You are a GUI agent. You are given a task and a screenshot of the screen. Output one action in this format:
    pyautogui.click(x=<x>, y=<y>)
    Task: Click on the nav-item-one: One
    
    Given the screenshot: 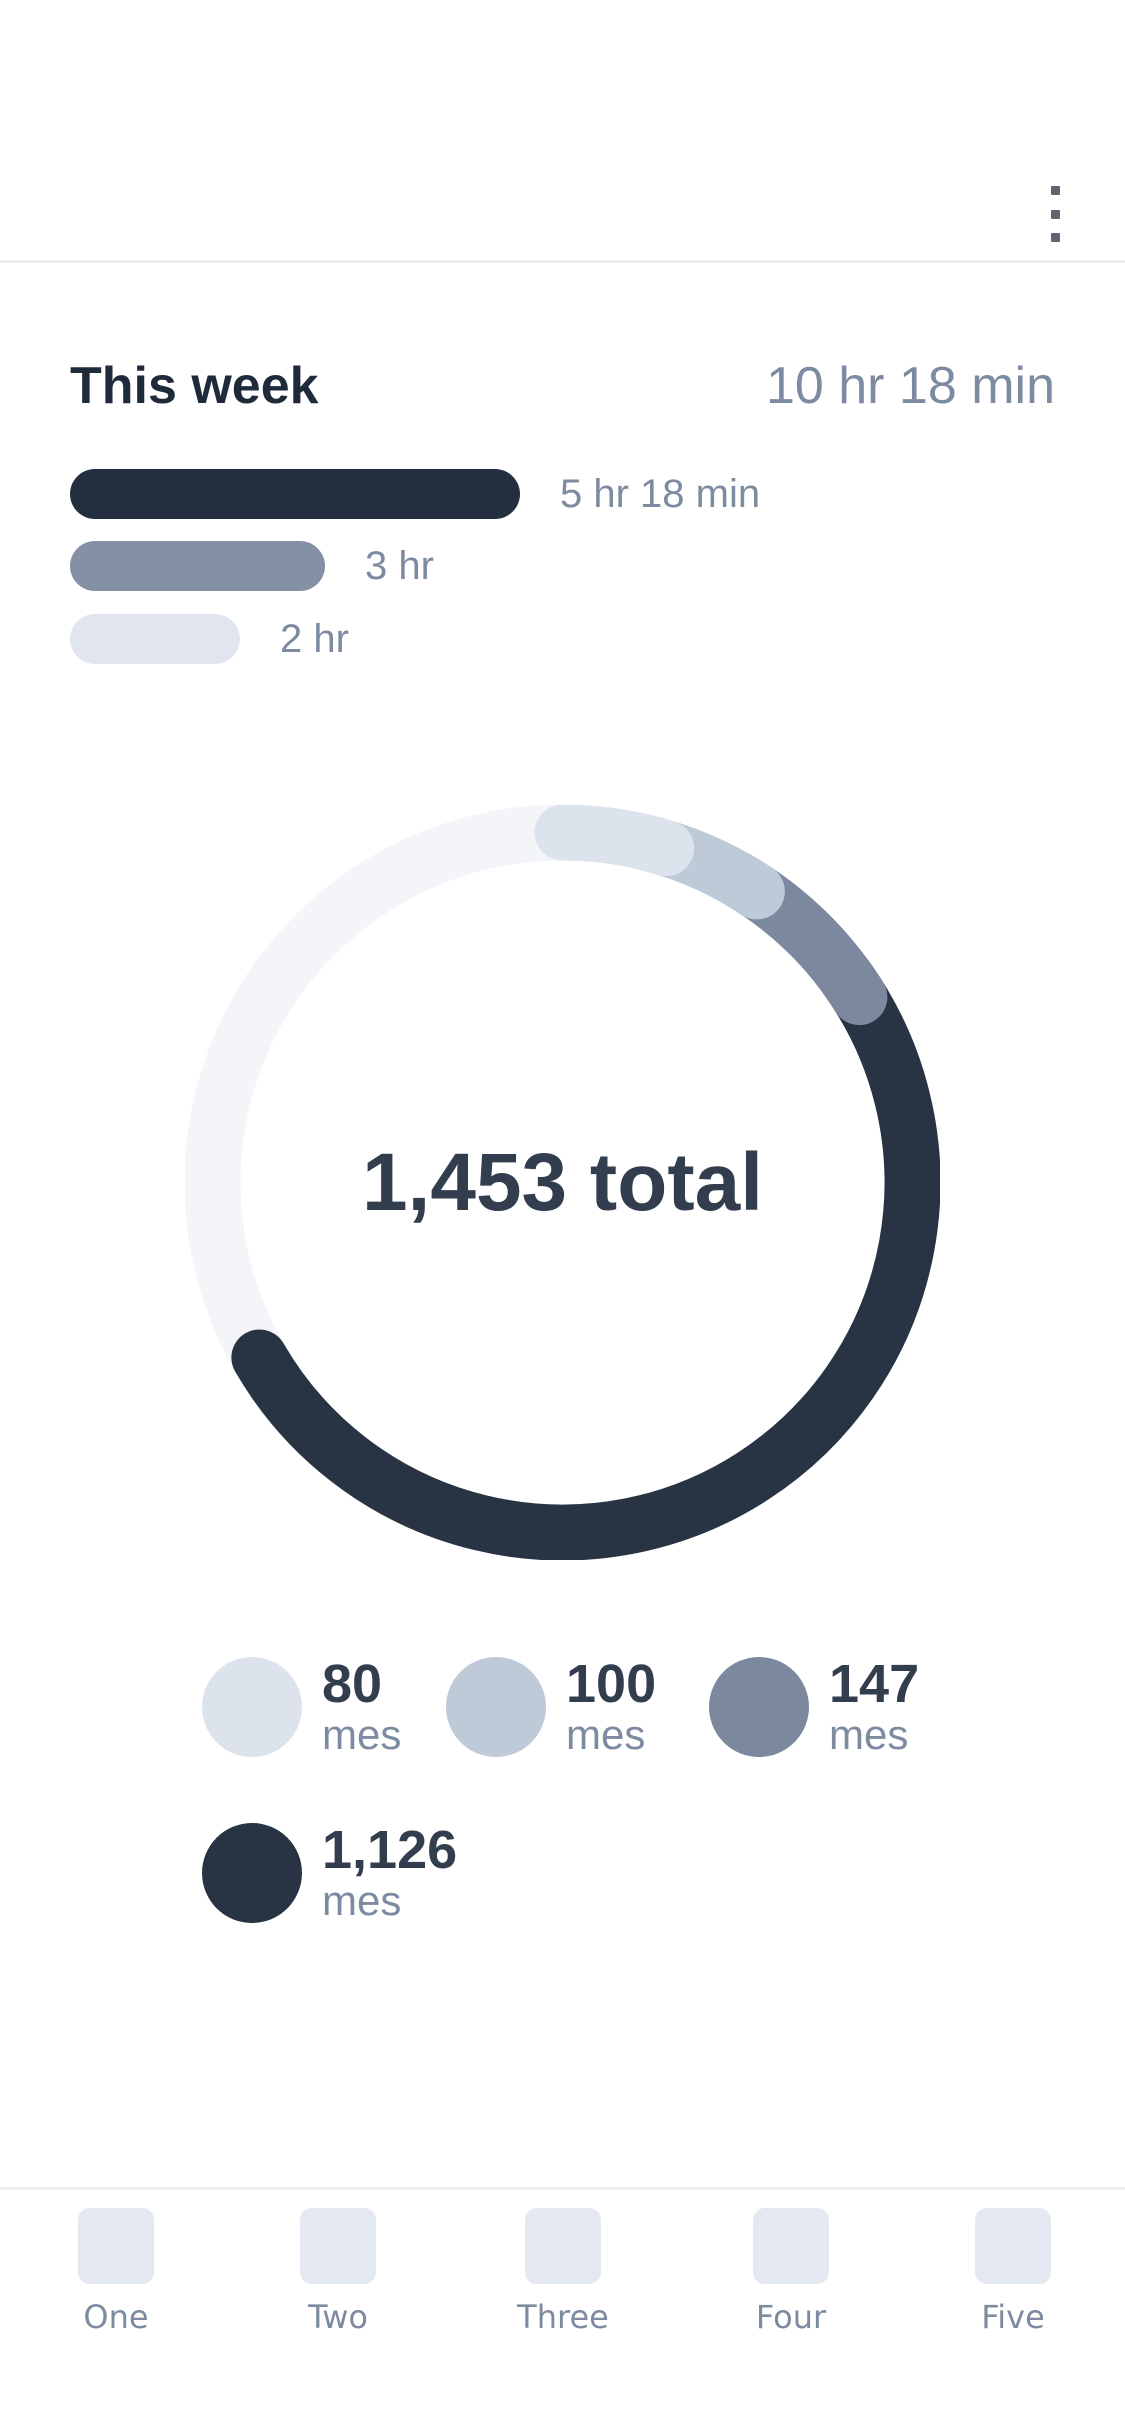 What is the action you would take?
    pyautogui.click(x=116, y=2272)
    